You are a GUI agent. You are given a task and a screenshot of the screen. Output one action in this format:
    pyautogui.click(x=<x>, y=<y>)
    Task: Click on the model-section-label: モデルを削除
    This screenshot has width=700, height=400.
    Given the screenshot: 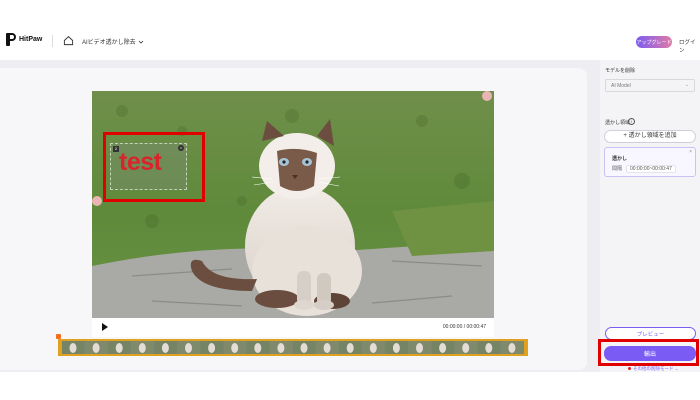 What is the action you would take?
    pyautogui.click(x=620, y=71)
    